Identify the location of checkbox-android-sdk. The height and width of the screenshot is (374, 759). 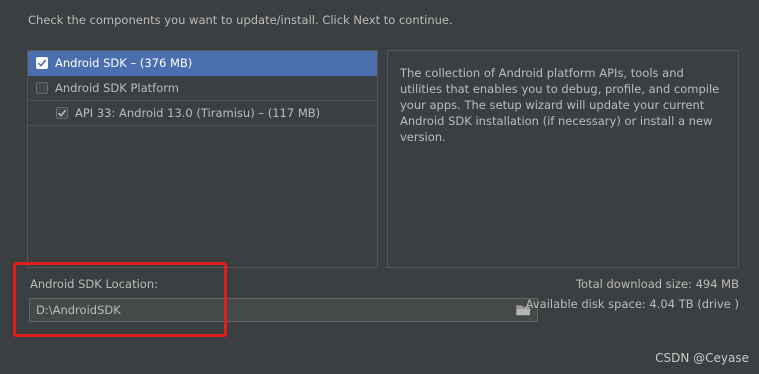
(42, 63).